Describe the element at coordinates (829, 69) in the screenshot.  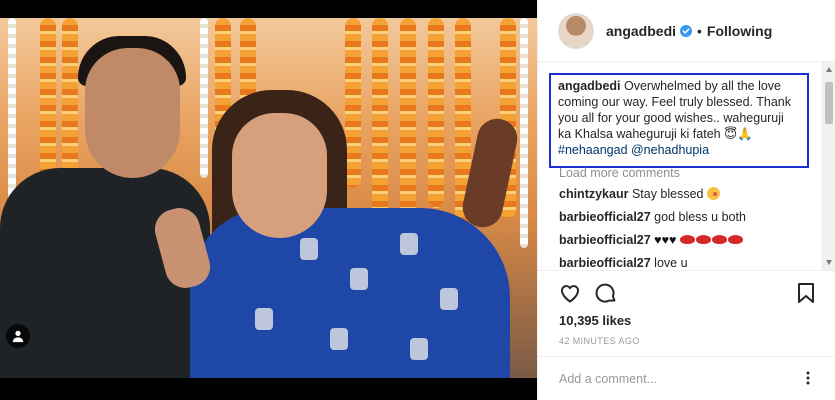
I see `scroll-up-arrow-icon` at that location.